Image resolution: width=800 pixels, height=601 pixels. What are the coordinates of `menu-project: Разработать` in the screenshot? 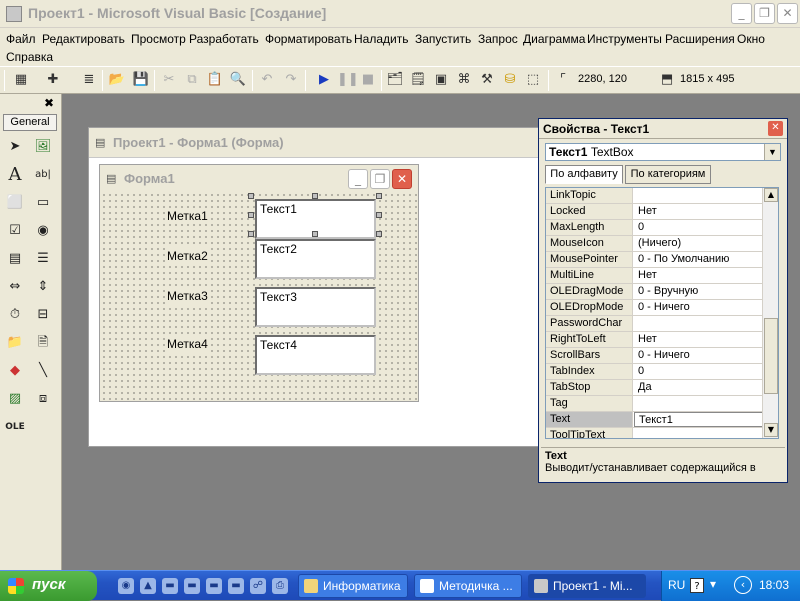 It's located at (224, 39).